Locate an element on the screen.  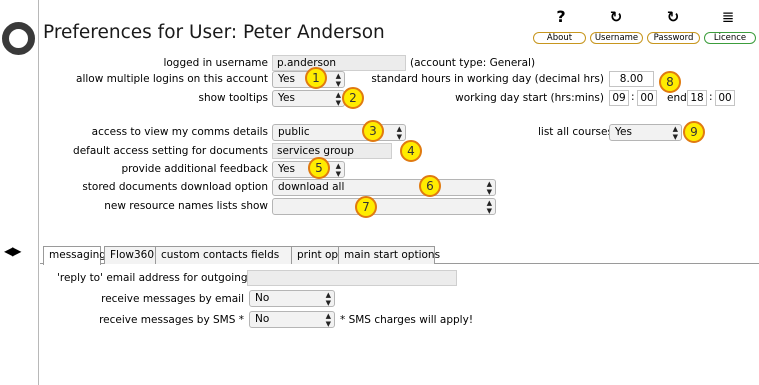
document-icon: ≣ is located at coordinates (728, 18).